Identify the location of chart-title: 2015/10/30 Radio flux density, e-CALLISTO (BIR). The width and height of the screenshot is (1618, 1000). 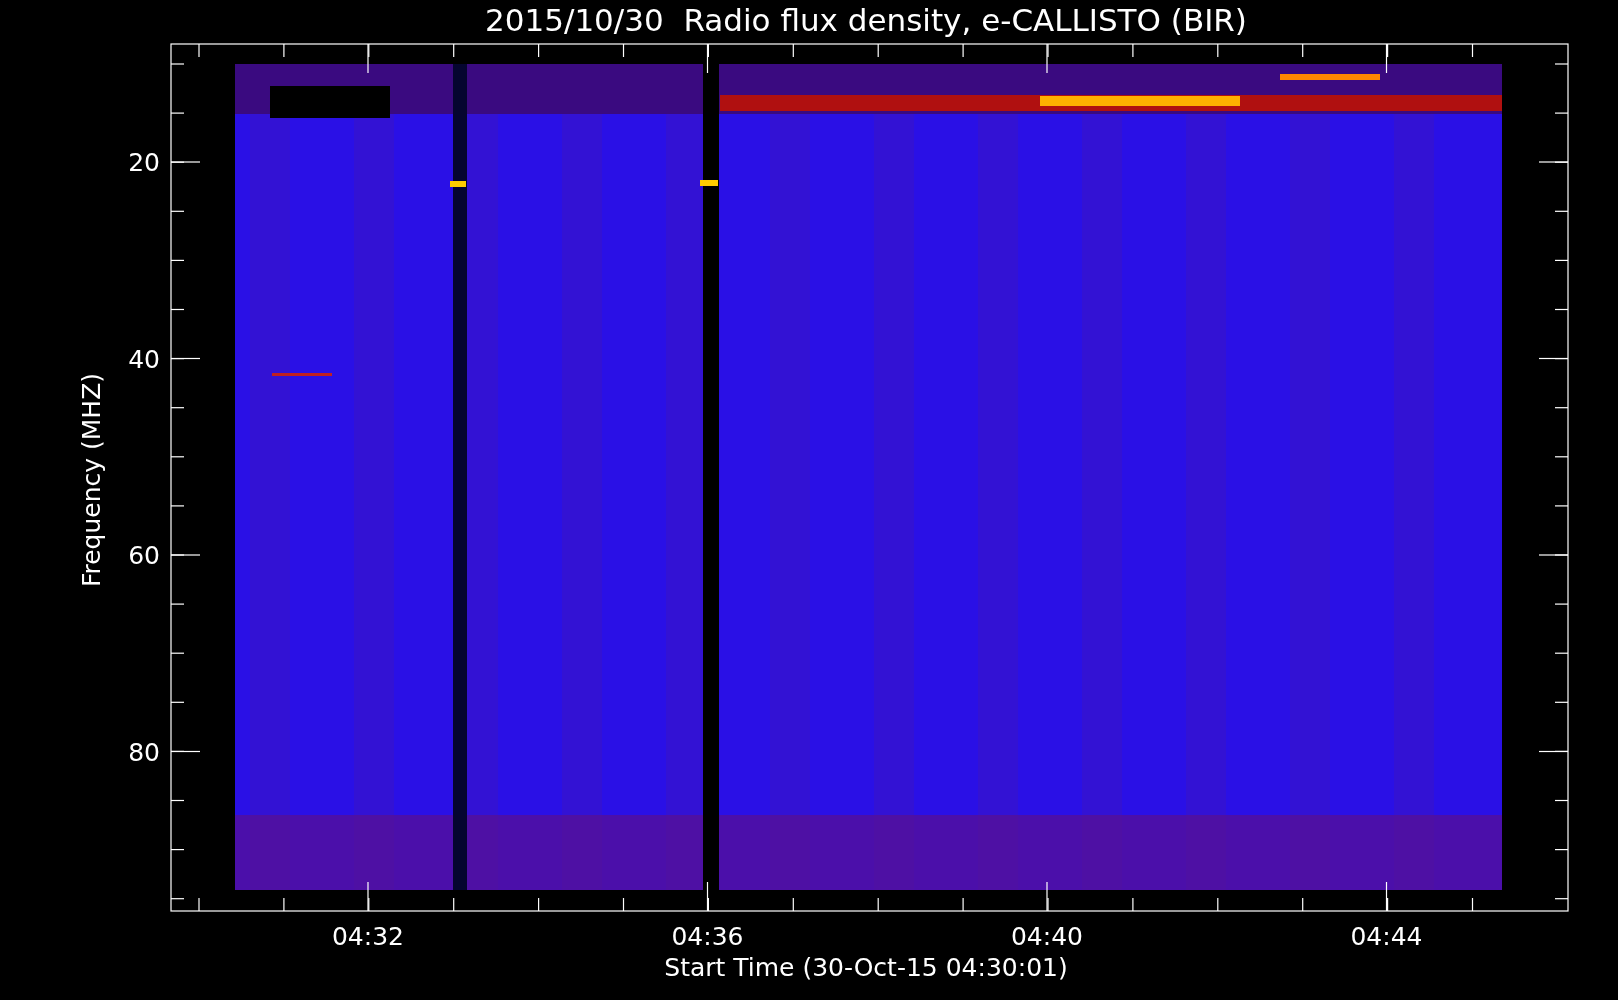
(866, 20).